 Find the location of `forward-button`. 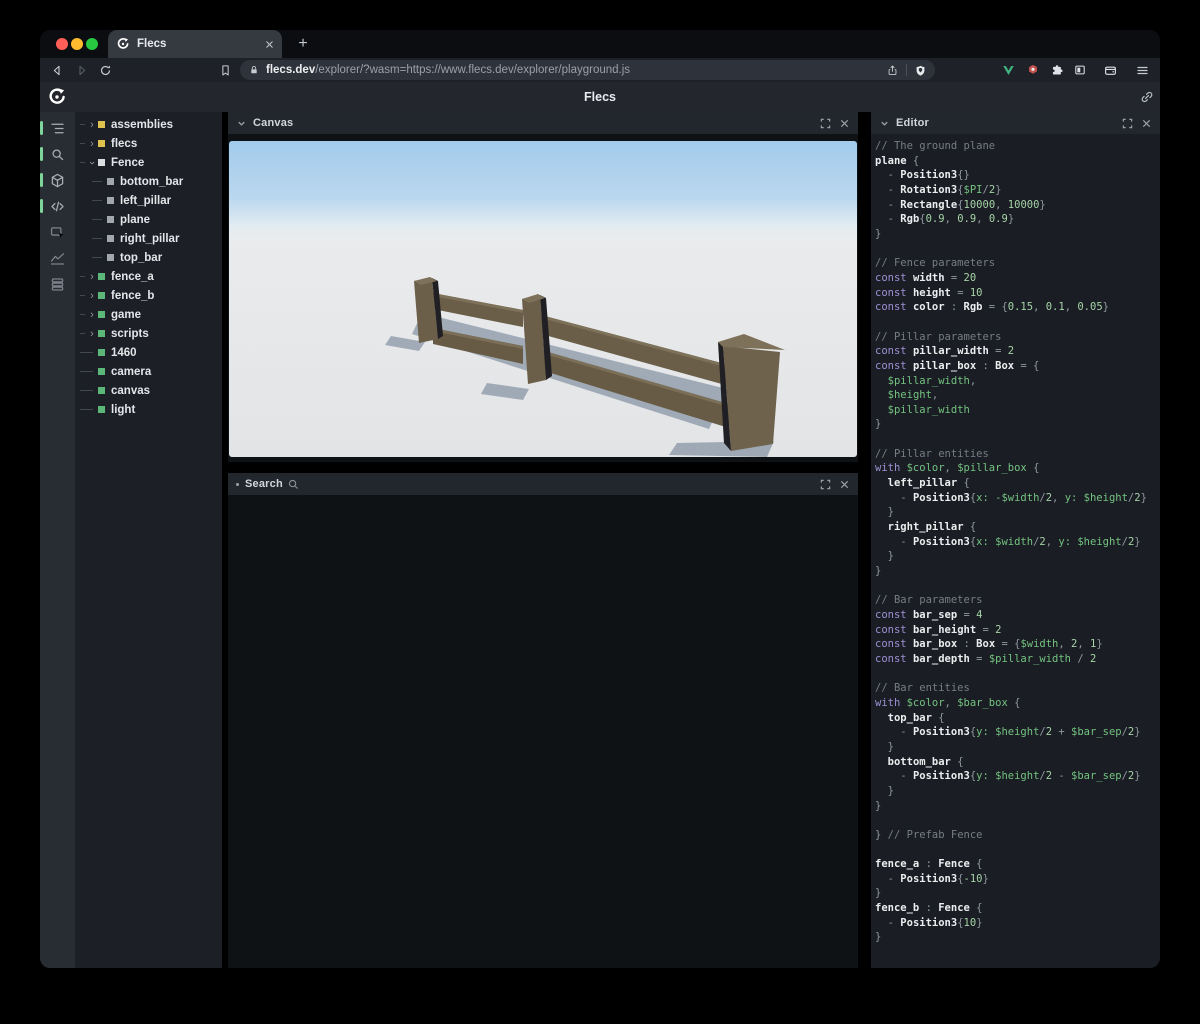

forward-button is located at coordinates (81, 70).